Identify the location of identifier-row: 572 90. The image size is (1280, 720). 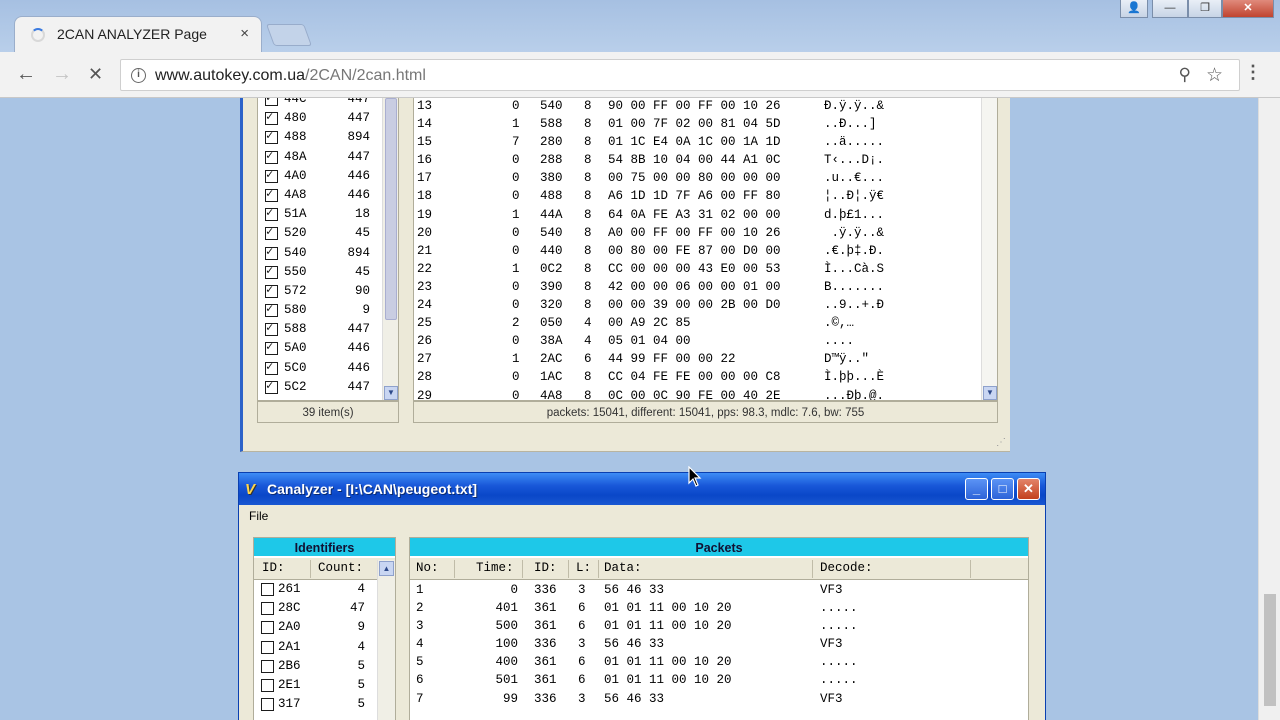
(328, 291).